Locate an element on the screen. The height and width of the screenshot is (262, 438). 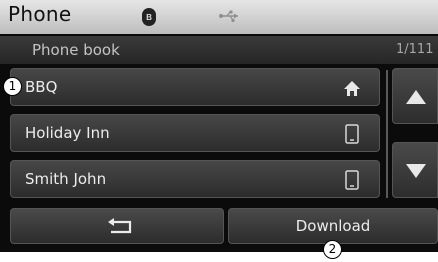
bluetooth-icon: ʙ is located at coordinates (149, 17).